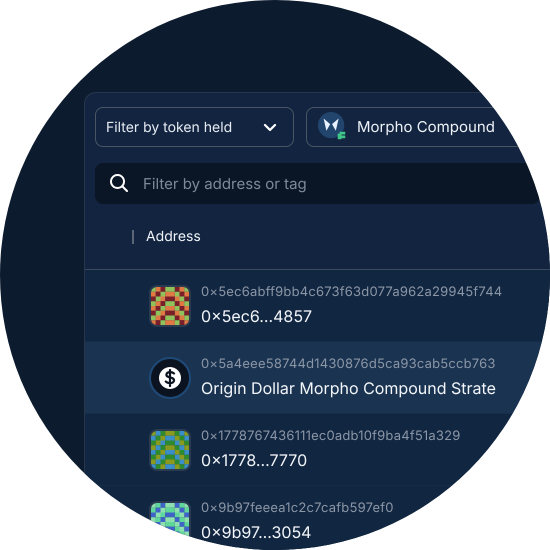 Image resolution: width=550 pixels, height=550 pixels. I want to click on search-icon, so click(119, 183).